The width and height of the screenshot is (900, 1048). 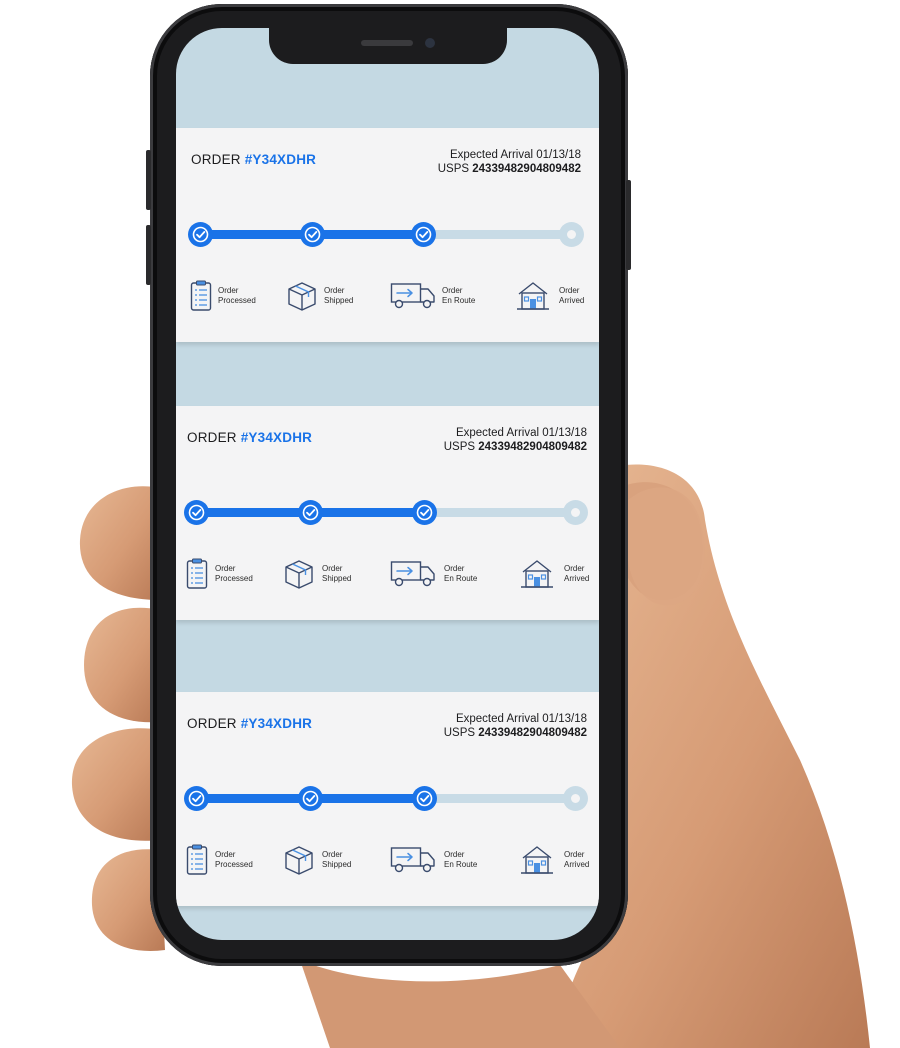 I want to click on front-camera, so click(x=430, y=43).